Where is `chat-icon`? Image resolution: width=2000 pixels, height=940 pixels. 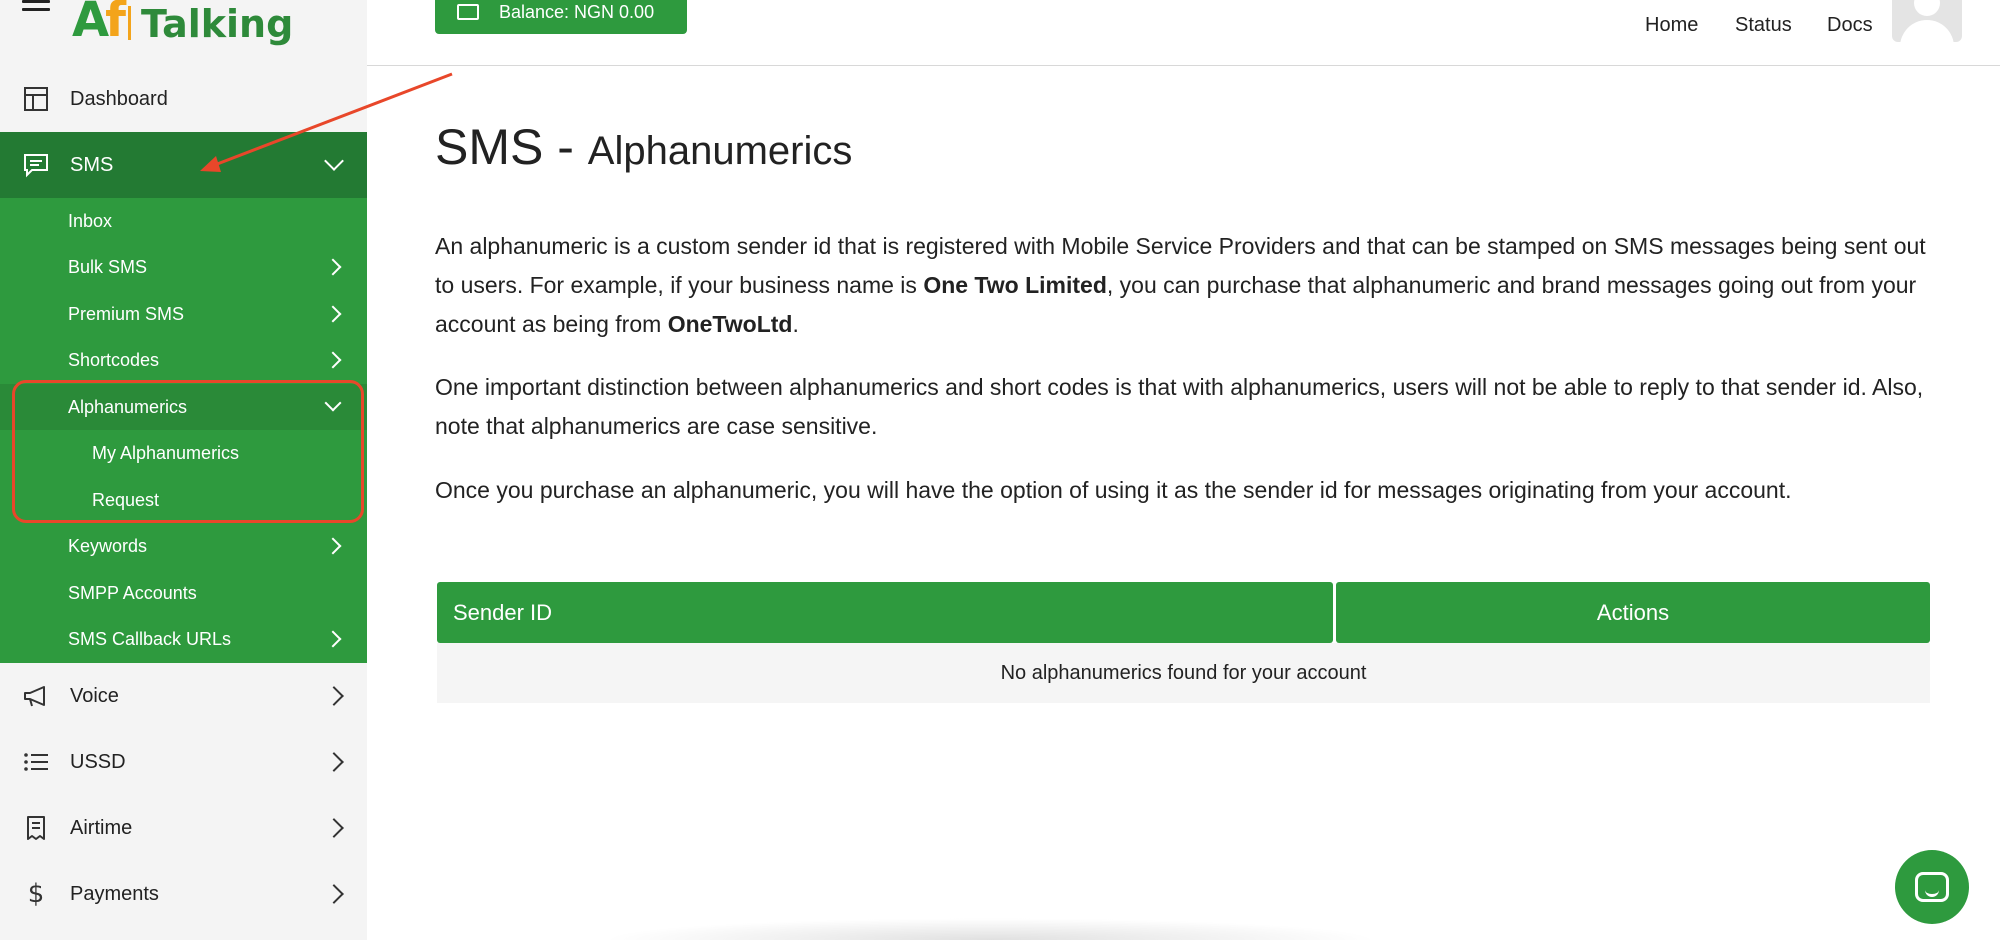 chat-icon is located at coordinates (1932, 887).